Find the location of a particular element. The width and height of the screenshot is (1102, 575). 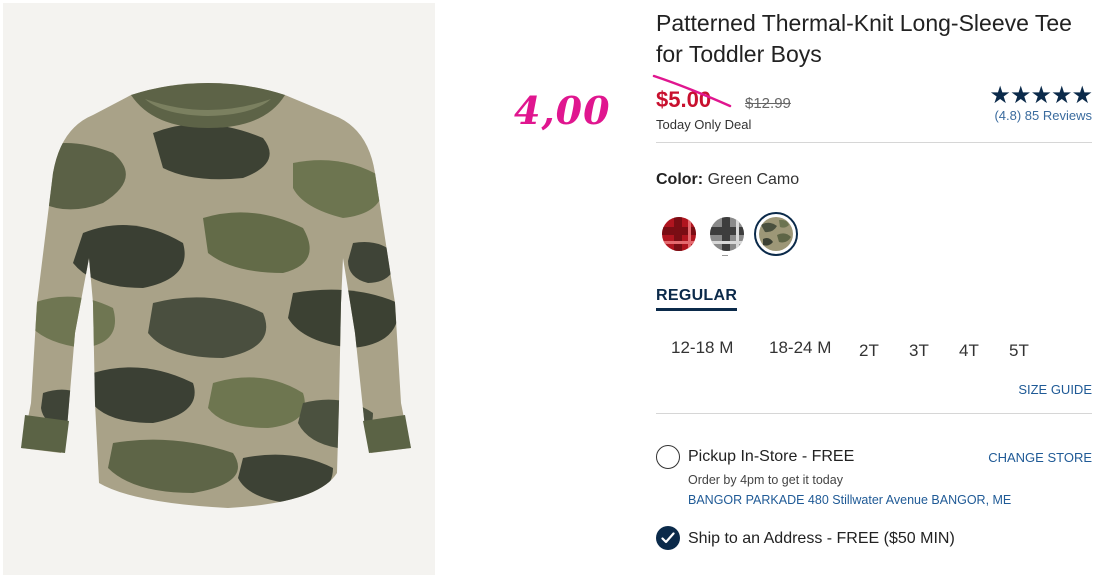

color-selection-label: Color: Green Camo is located at coordinates (727, 180).